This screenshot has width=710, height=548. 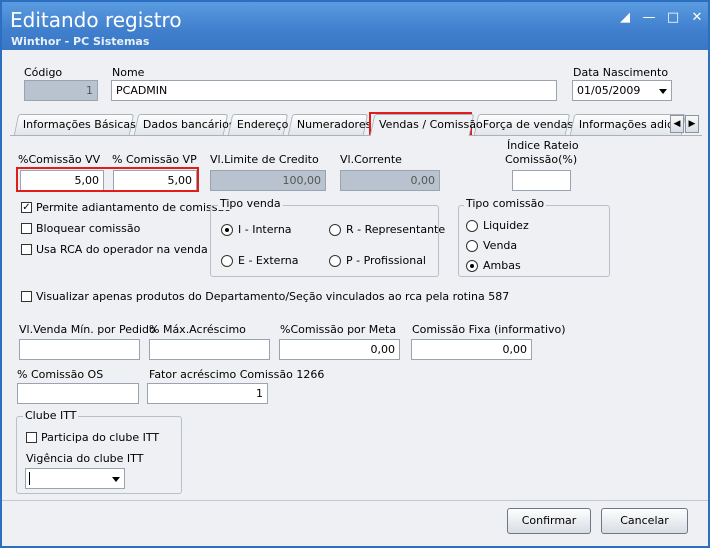 What do you see at coordinates (673, 18) in the screenshot?
I see `maximize-icon: □` at bounding box center [673, 18].